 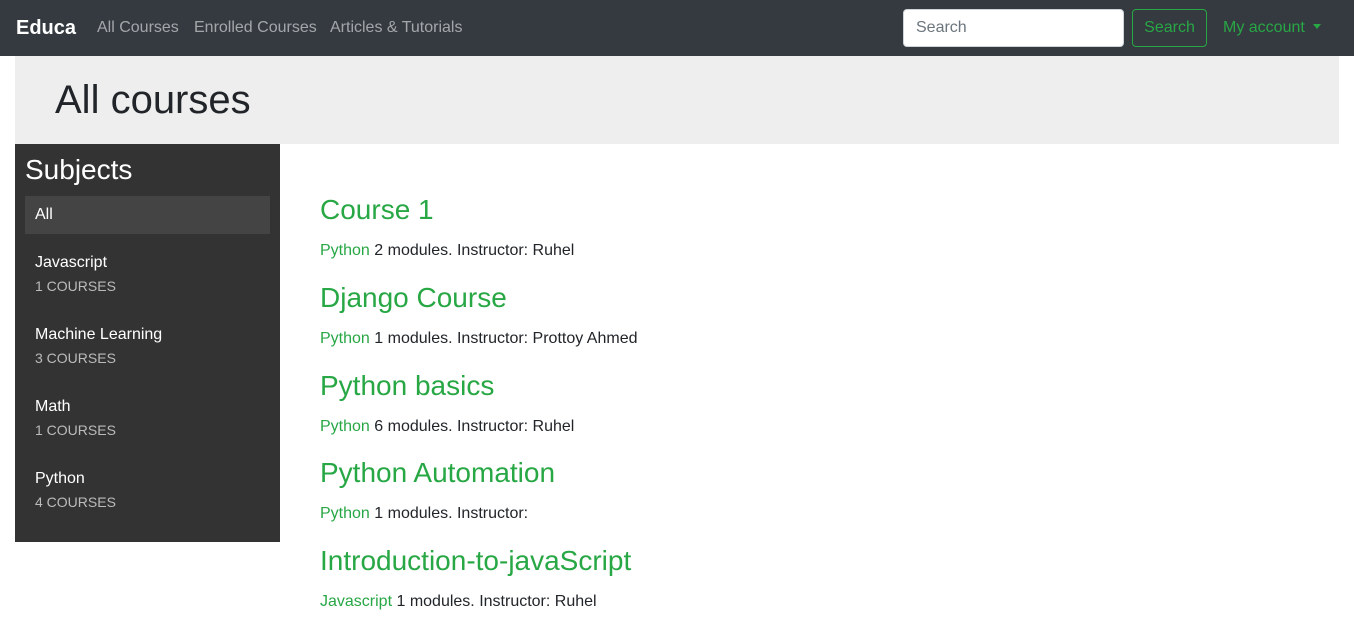 What do you see at coordinates (75, 502) in the screenshot?
I see `subject-count: 4 COURSES` at bounding box center [75, 502].